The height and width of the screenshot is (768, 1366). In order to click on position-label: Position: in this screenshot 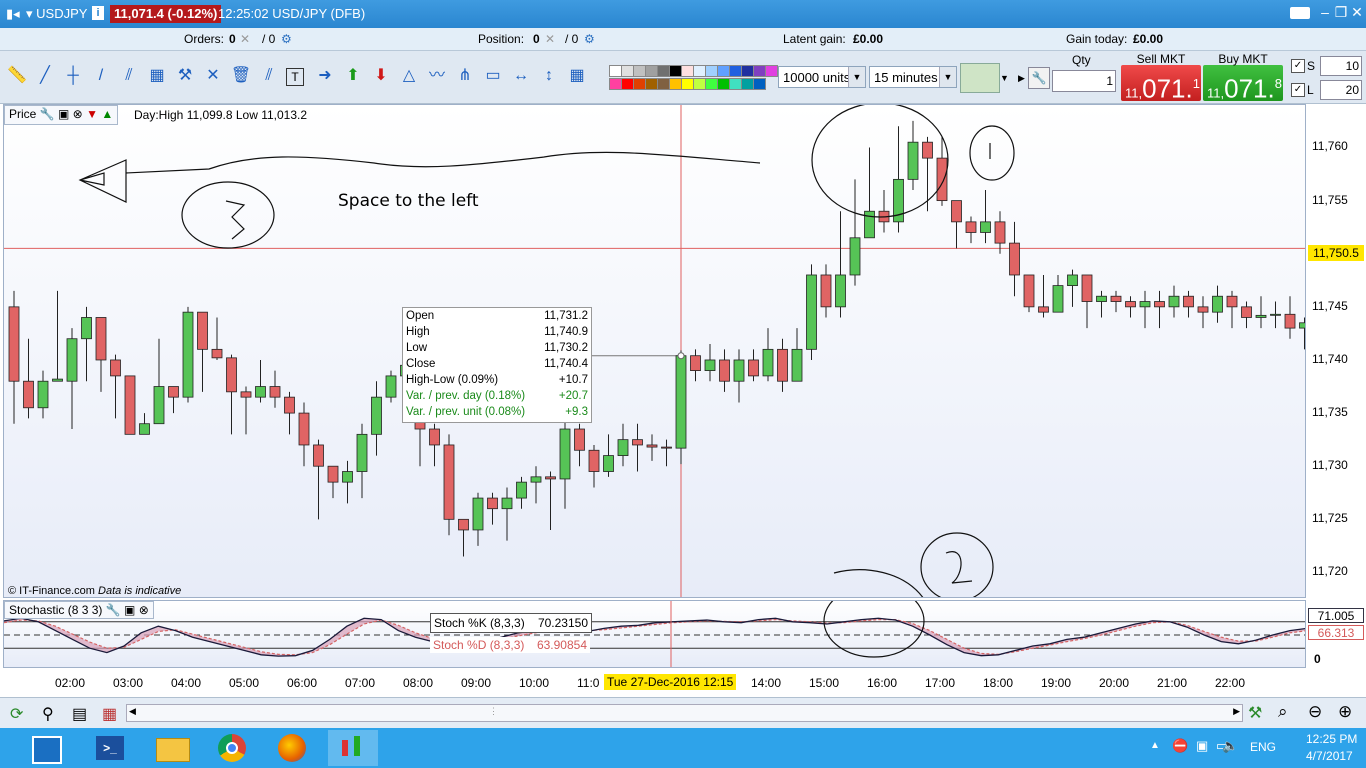, I will do `click(501, 39)`.